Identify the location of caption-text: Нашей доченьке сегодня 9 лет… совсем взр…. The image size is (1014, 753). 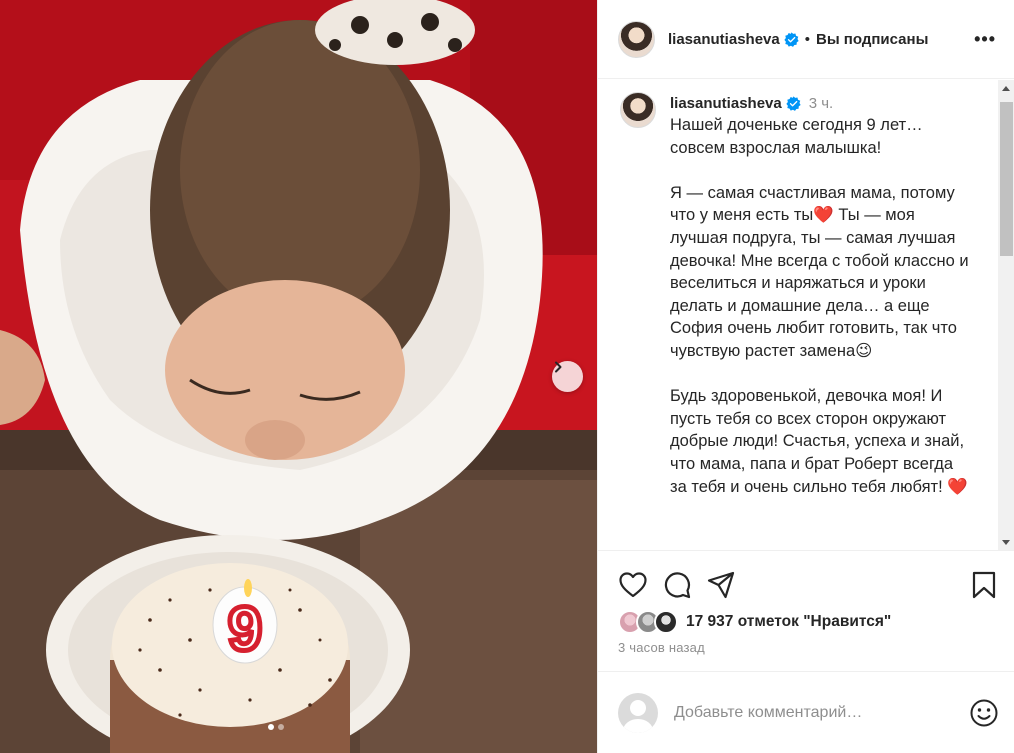
(819, 306).